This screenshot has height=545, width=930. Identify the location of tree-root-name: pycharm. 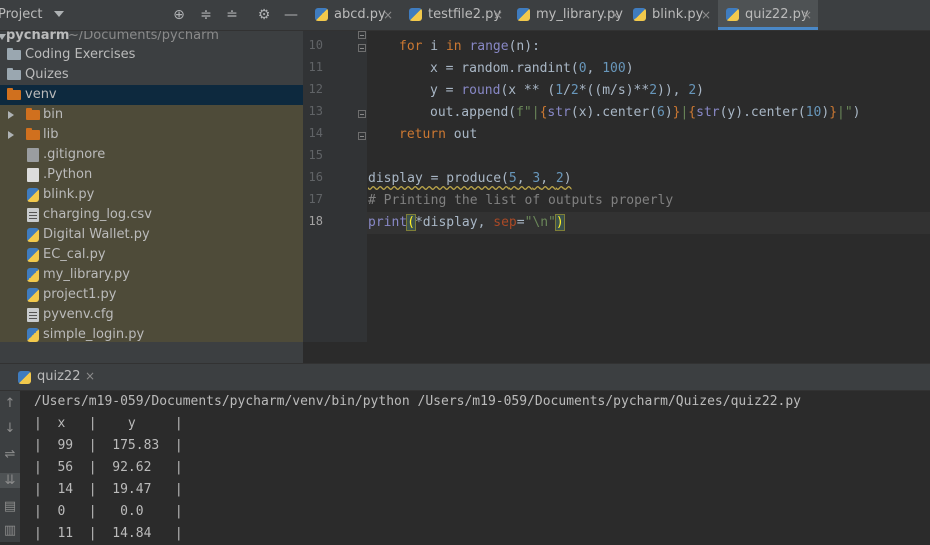
(38, 37).